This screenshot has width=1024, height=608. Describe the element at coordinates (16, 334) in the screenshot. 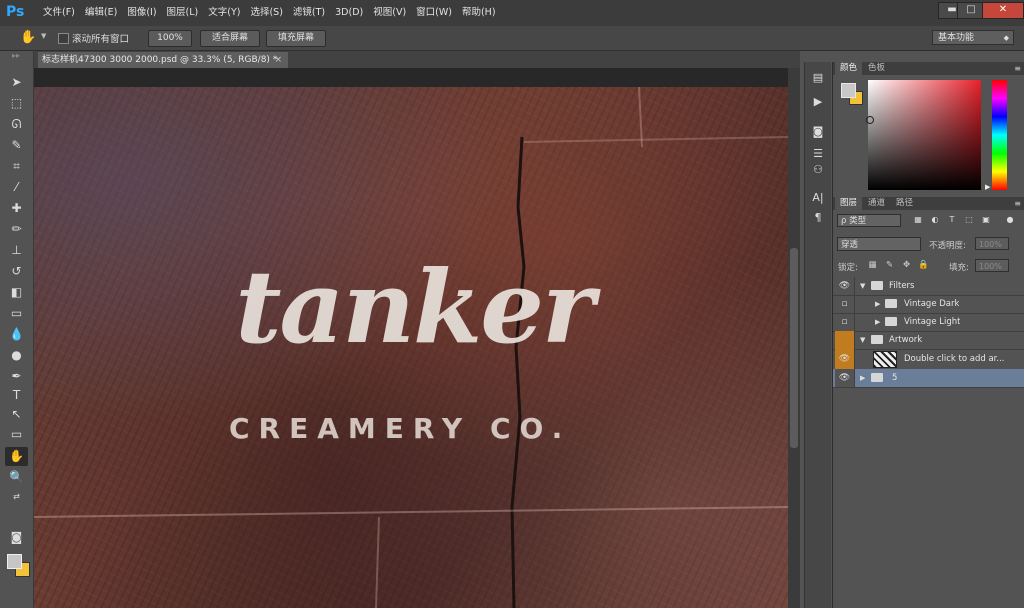

I see `blur-tool-icon: 💧` at that location.